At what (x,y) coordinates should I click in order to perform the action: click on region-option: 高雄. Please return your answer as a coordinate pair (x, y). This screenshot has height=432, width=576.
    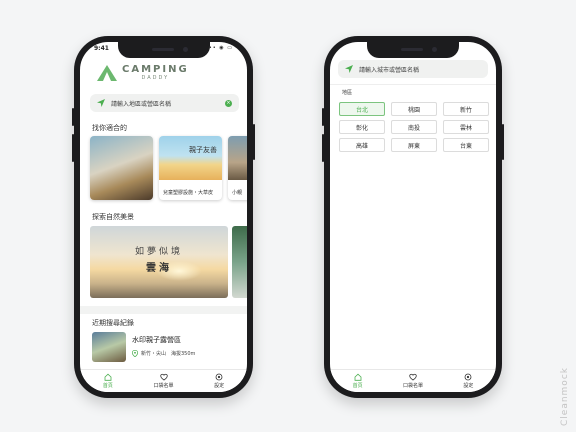
    Looking at the image, I should click on (362, 145).